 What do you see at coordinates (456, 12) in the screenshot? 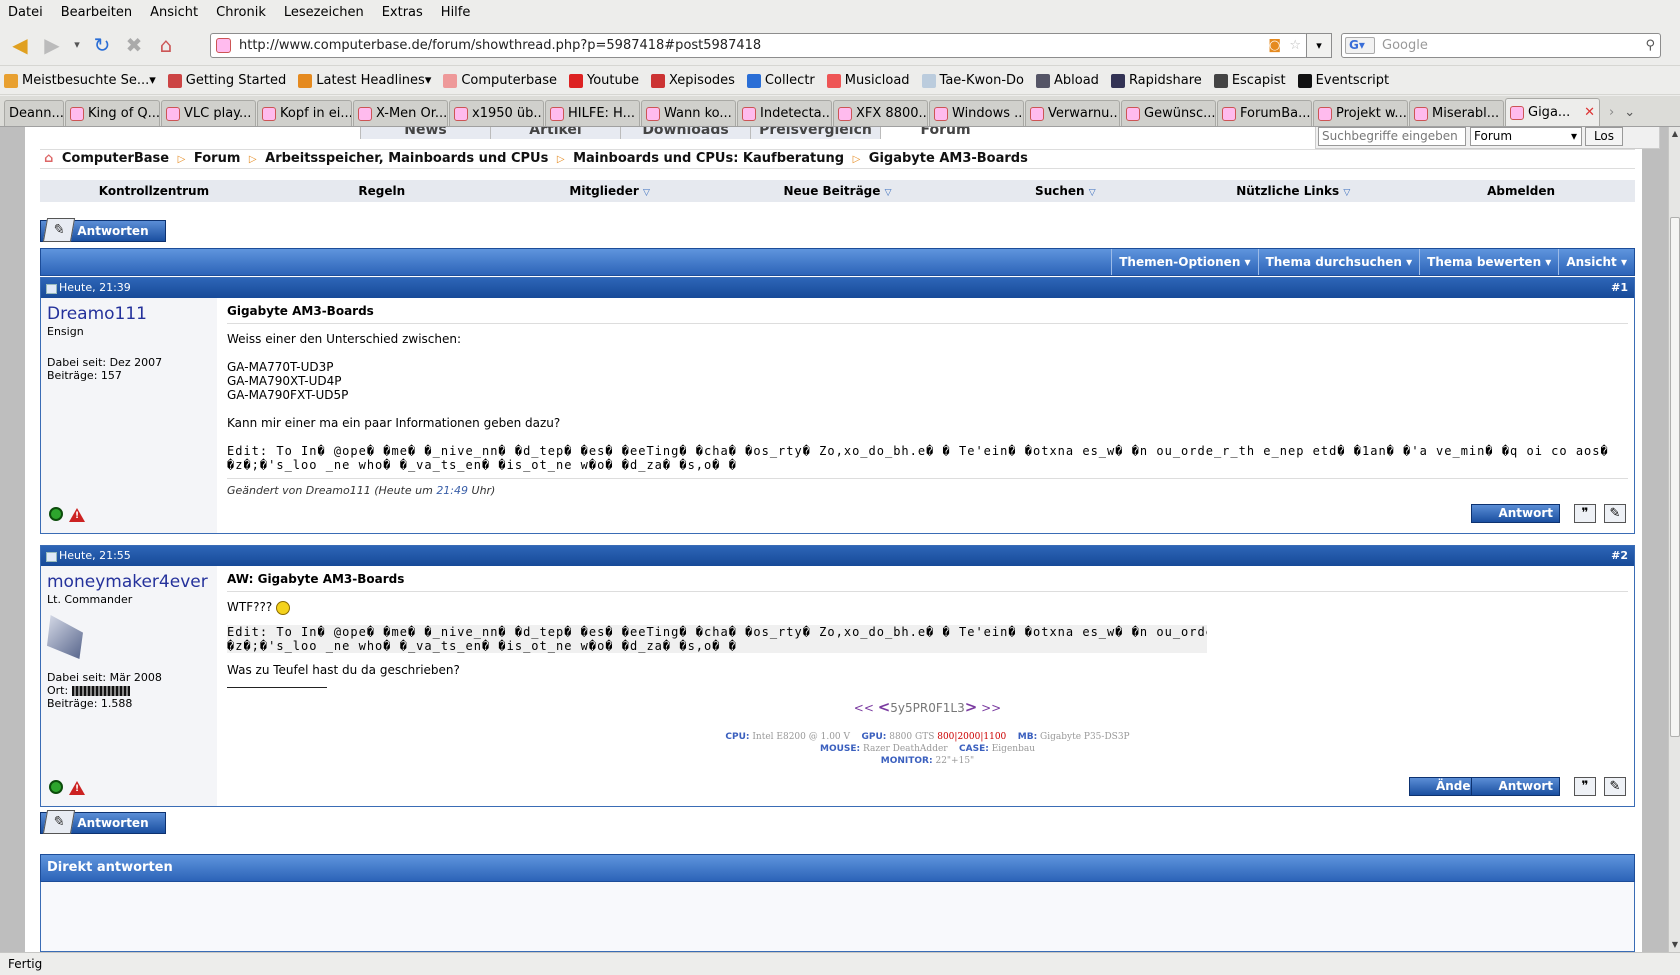
I see `menu-hilfe: Hilfe` at bounding box center [456, 12].